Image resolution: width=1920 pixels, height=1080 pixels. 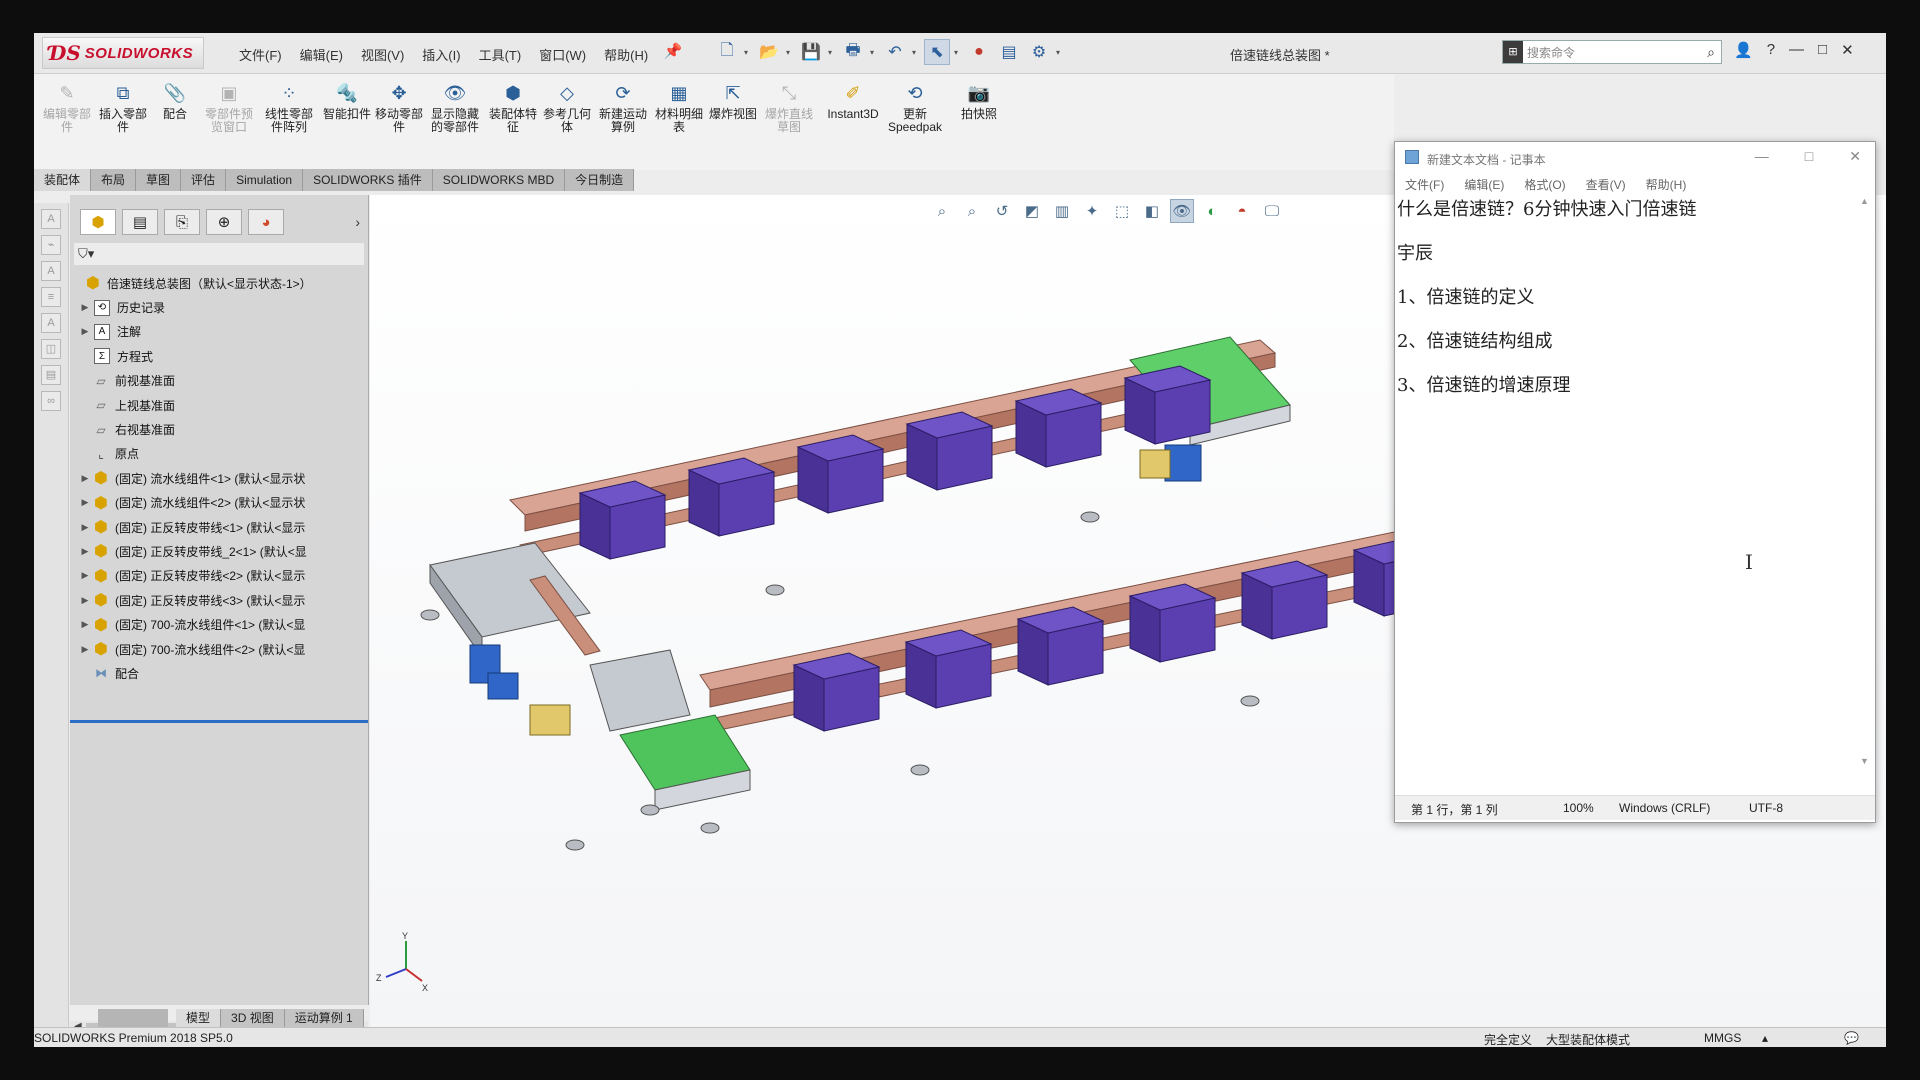 I want to click on help-icon: ?, so click(x=1771, y=50).